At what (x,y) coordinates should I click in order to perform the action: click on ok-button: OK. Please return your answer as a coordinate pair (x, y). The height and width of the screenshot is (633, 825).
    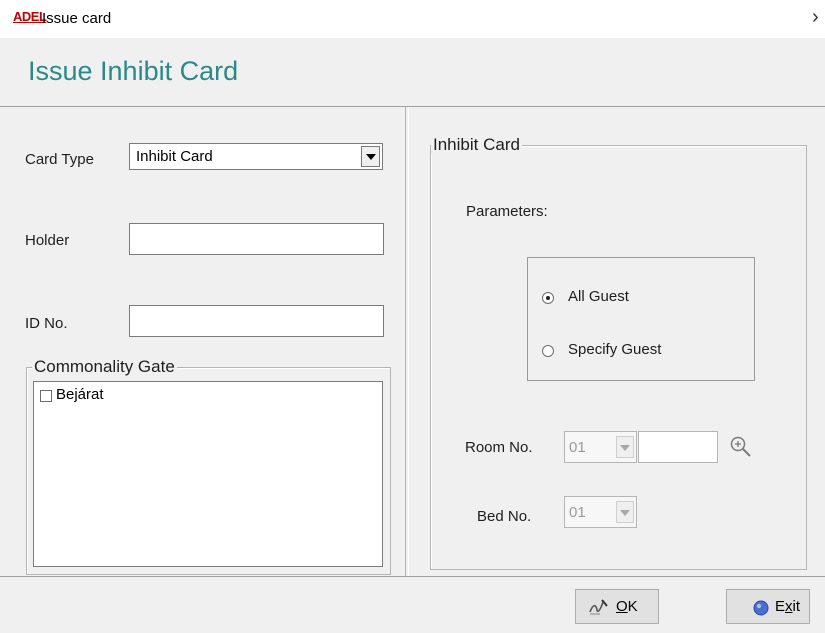
    Looking at the image, I should click on (617, 606).